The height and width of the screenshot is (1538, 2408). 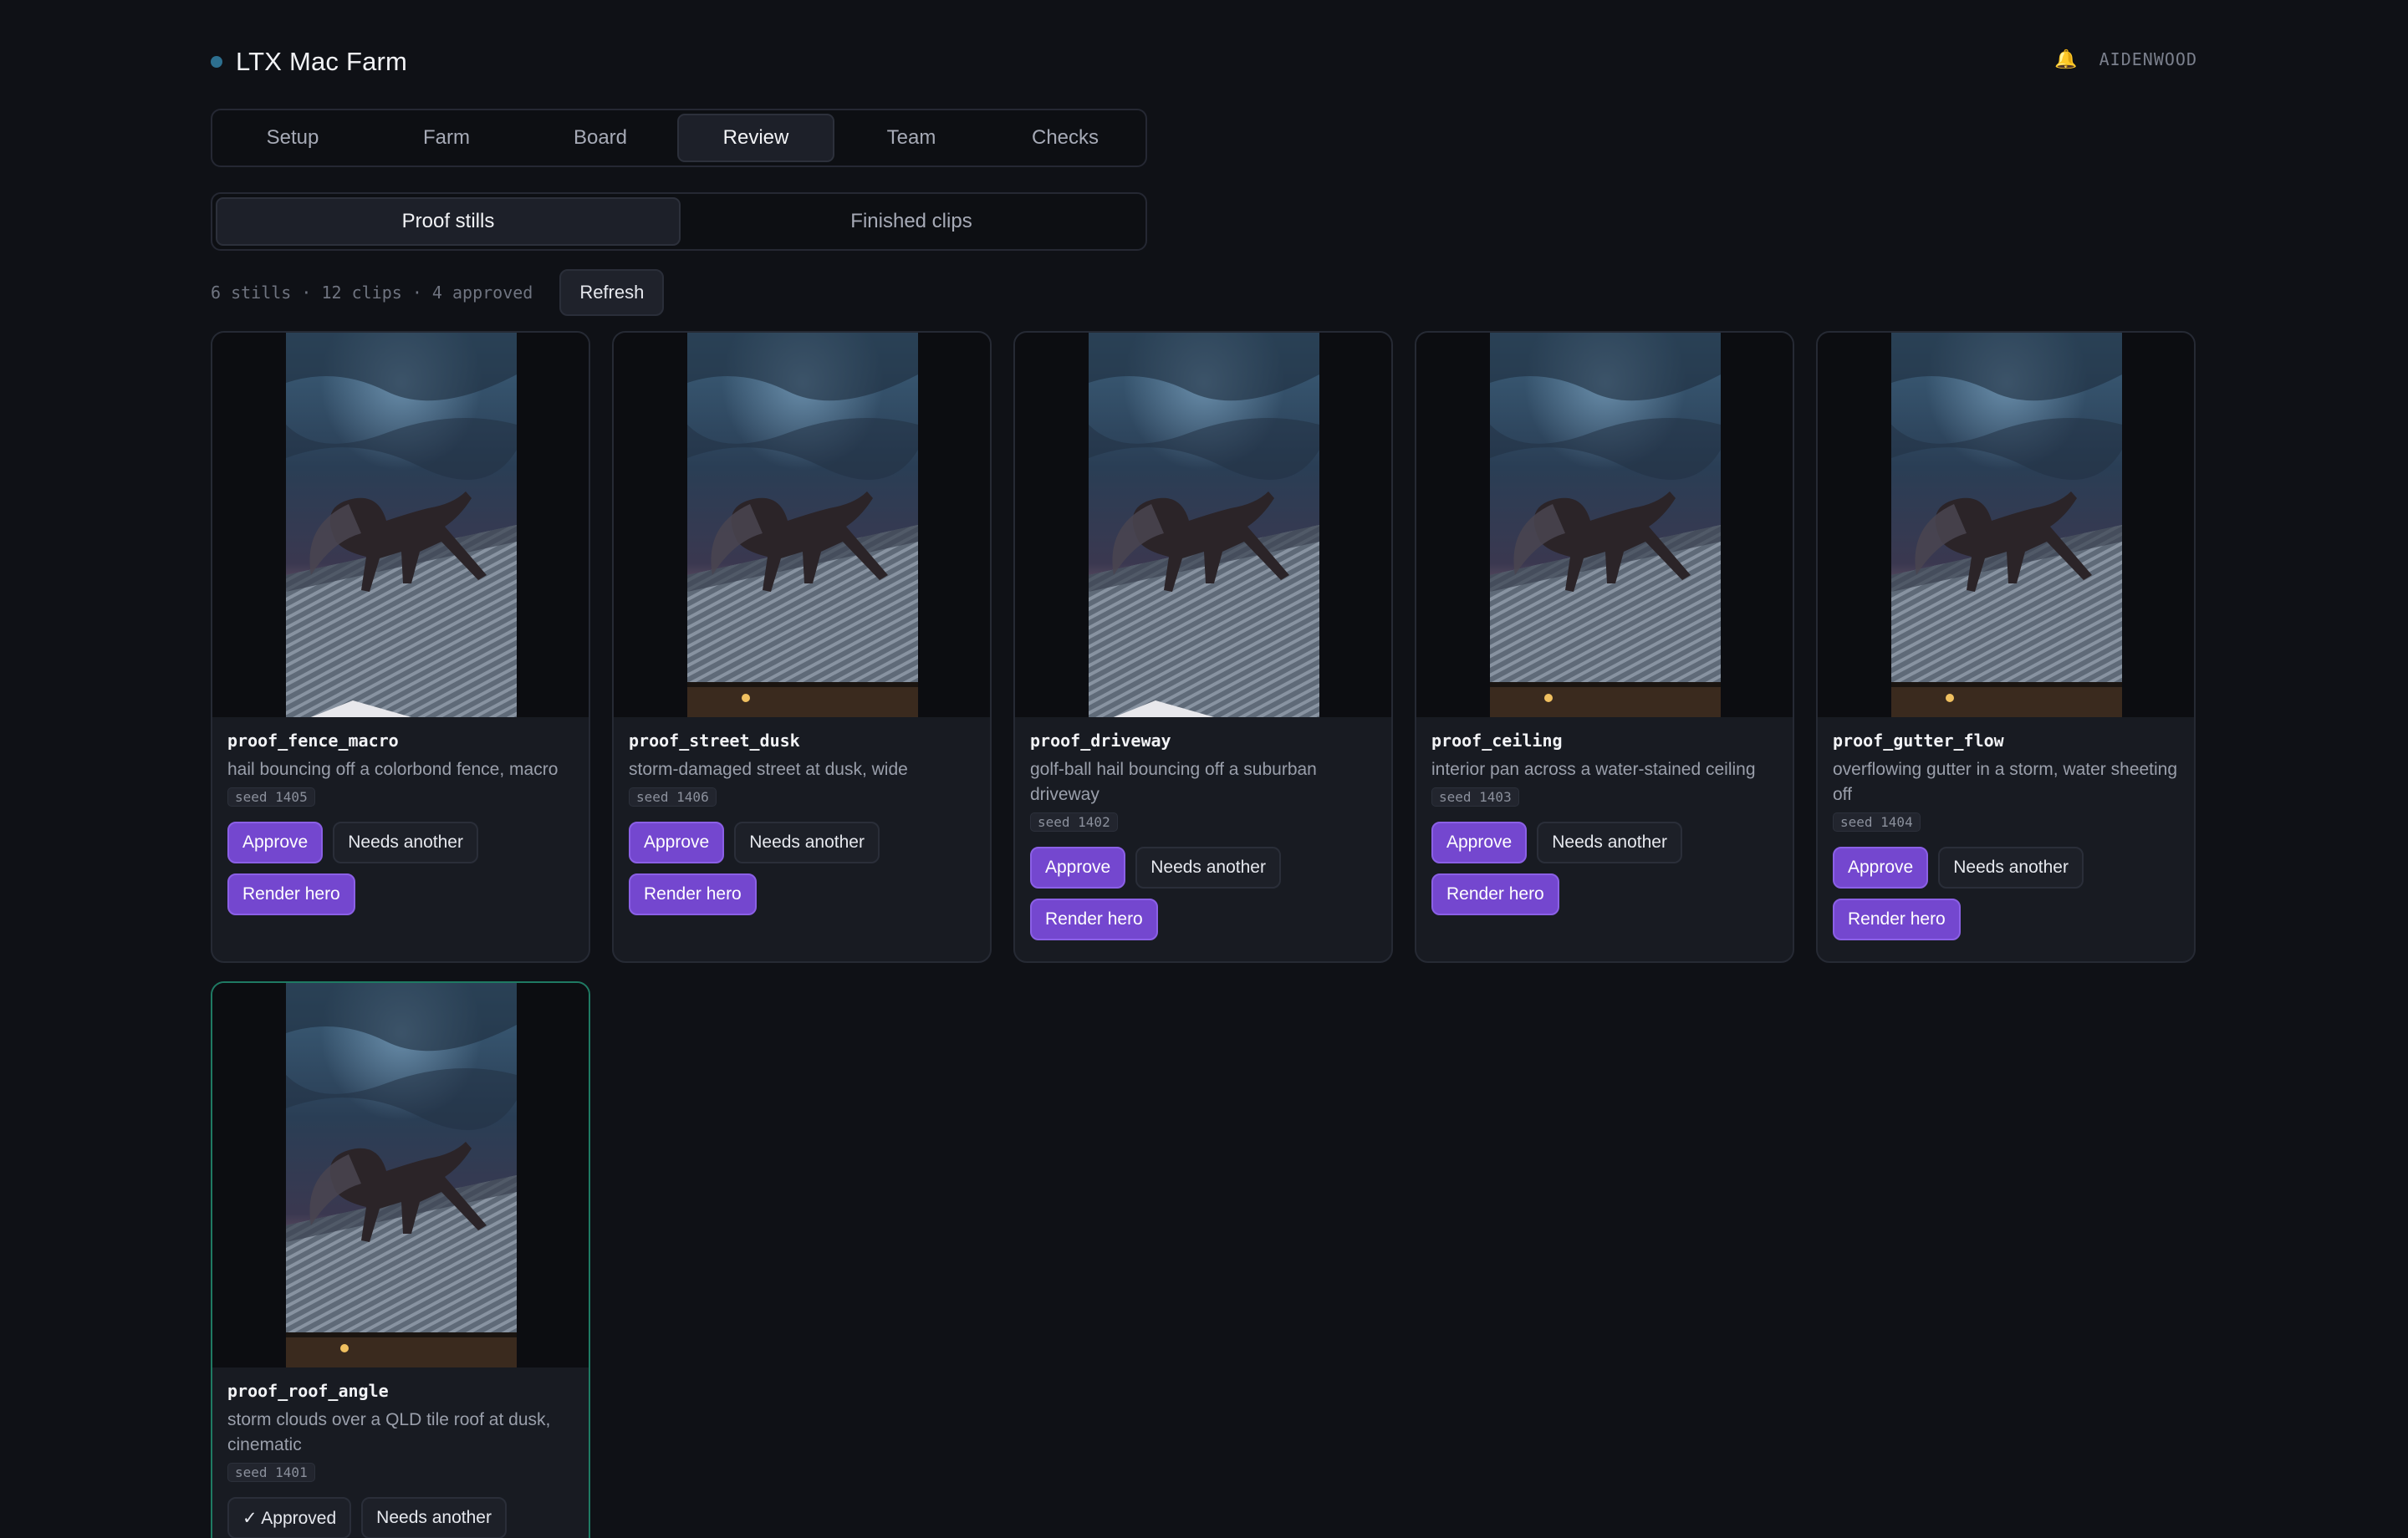 What do you see at coordinates (1074, 822) in the screenshot?
I see `seed-badge: seed 1402` at bounding box center [1074, 822].